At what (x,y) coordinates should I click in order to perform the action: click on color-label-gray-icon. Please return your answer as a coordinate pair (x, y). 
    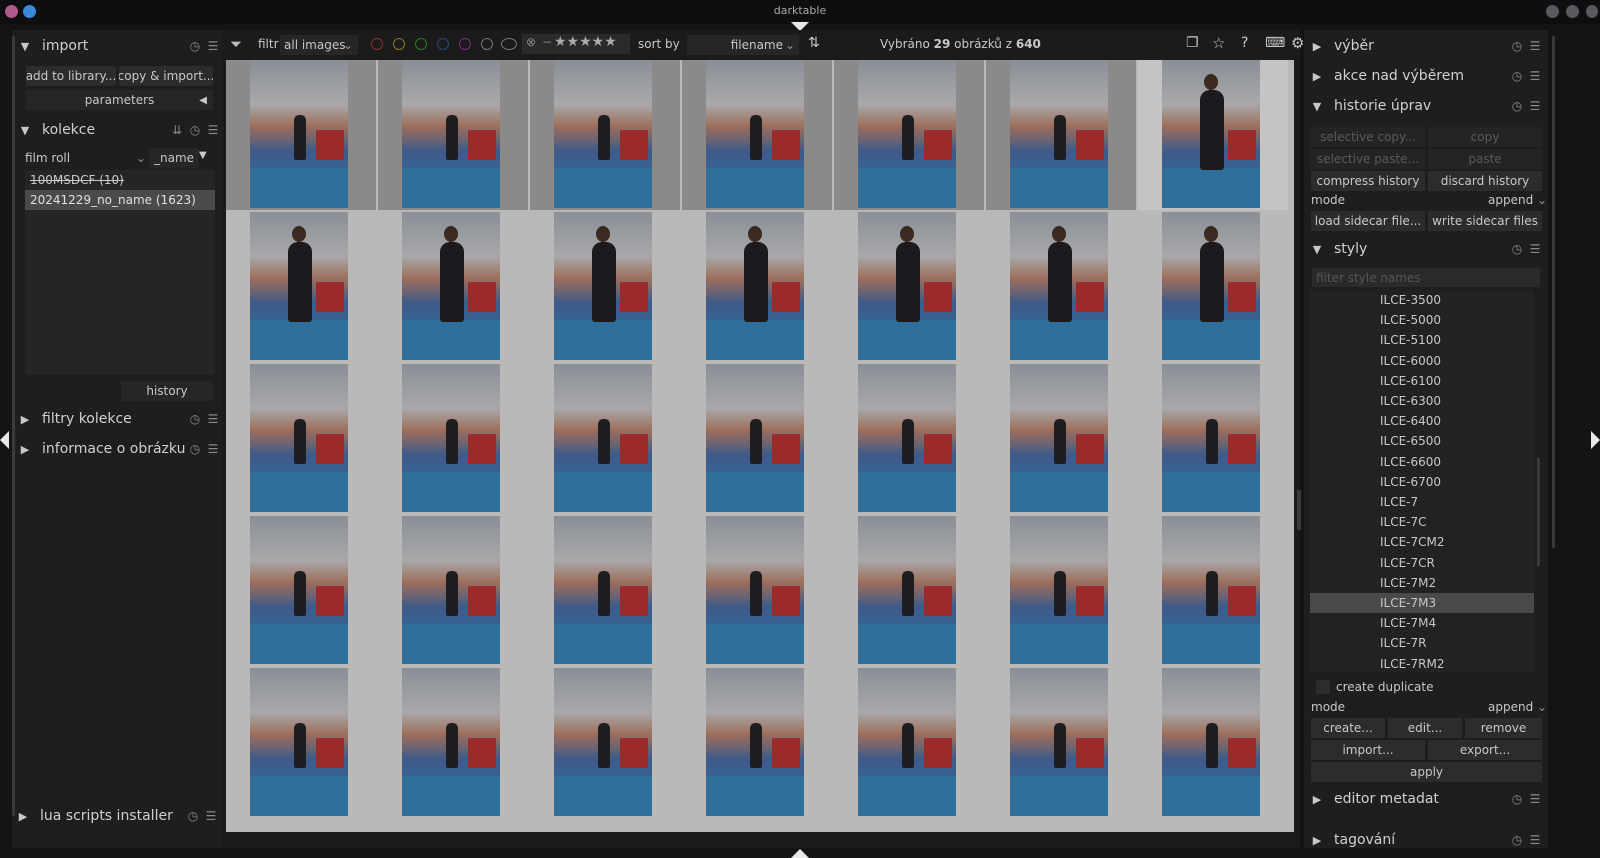
    Looking at the image, I should click on (487, 44).